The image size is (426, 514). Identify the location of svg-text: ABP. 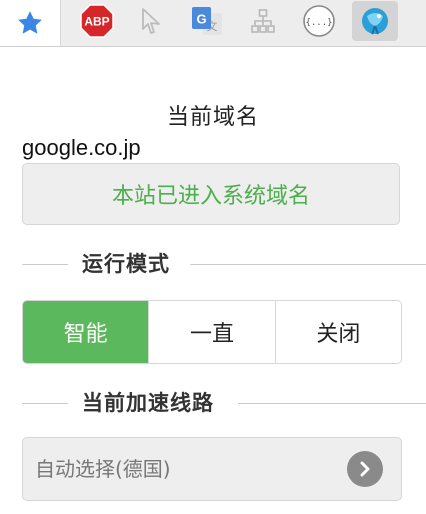
(96, 22).